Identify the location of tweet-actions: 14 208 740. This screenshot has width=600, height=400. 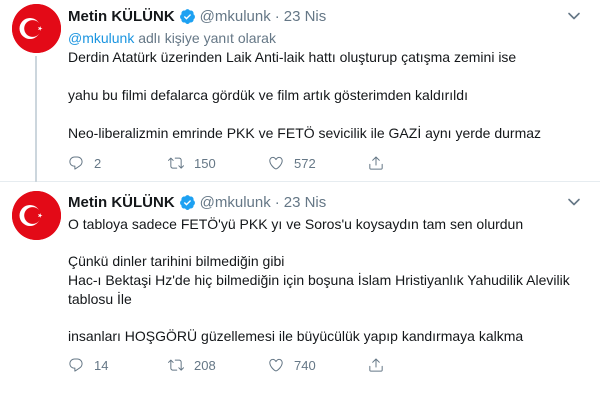
(324, 365).